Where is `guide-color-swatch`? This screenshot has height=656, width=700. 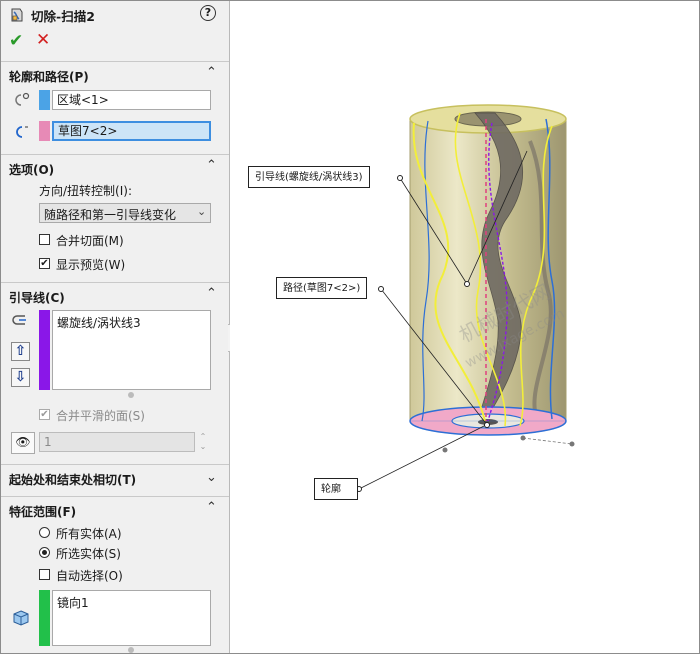
guide-color-swatch is located at coordinates (44, 350).